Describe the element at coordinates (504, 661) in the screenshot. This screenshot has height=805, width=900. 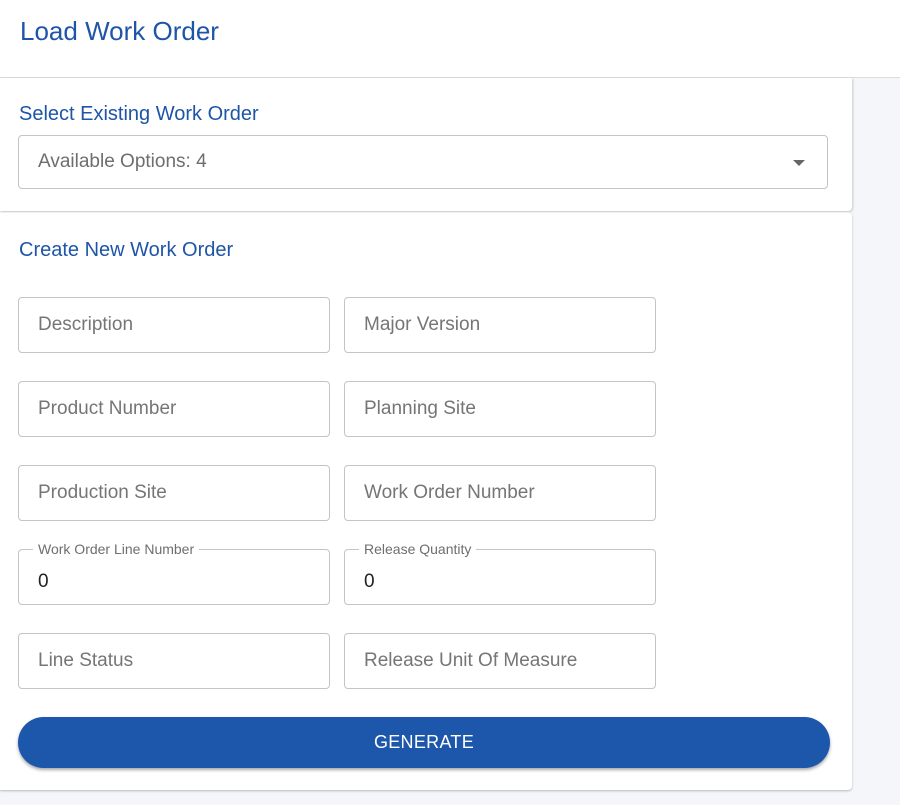
I see `release-unit-of-measure-input` at that location.